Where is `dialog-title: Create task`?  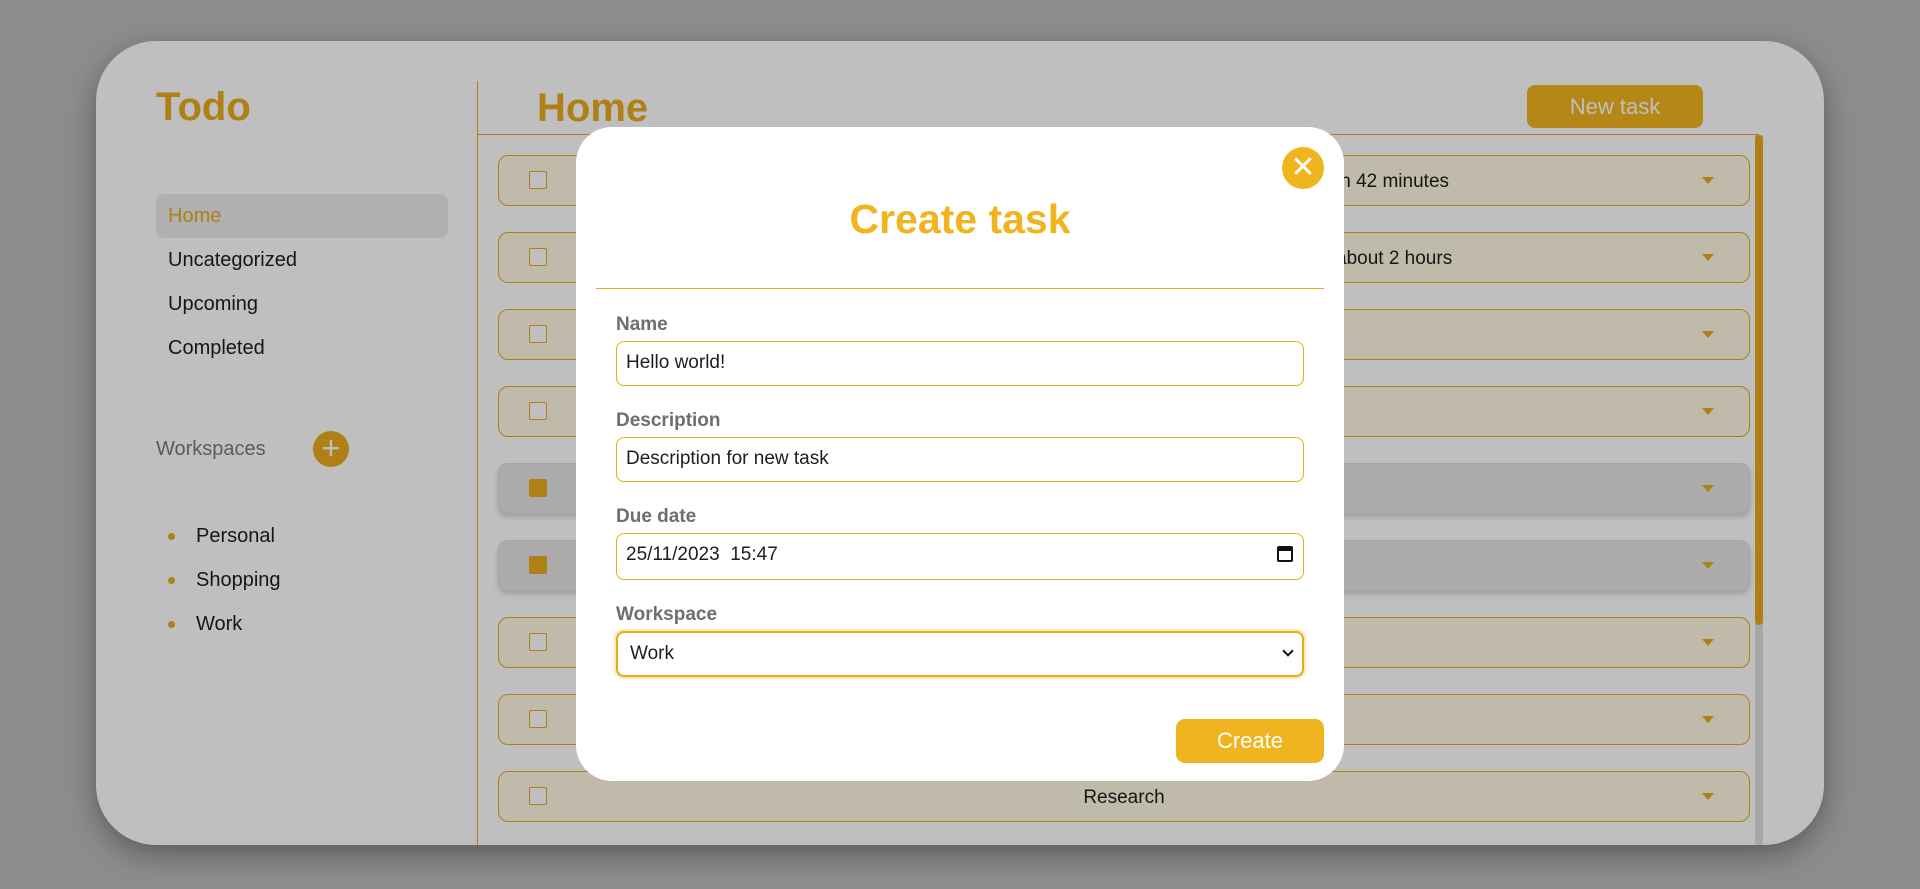
dialog-title: Create task is located at coordinates (960, 219).